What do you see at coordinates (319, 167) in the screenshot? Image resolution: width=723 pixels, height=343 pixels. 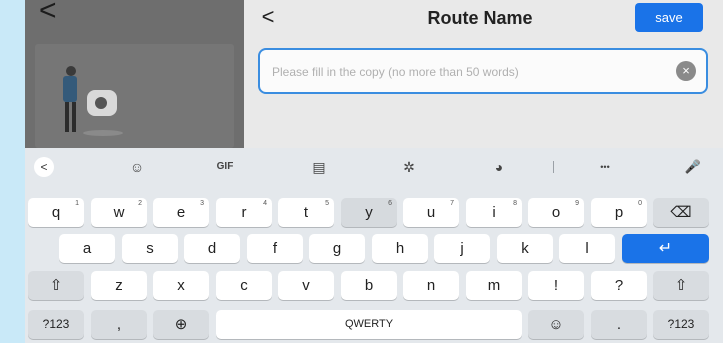 I see `clipboard-icon: ▤` at bounding box center [319, 167].